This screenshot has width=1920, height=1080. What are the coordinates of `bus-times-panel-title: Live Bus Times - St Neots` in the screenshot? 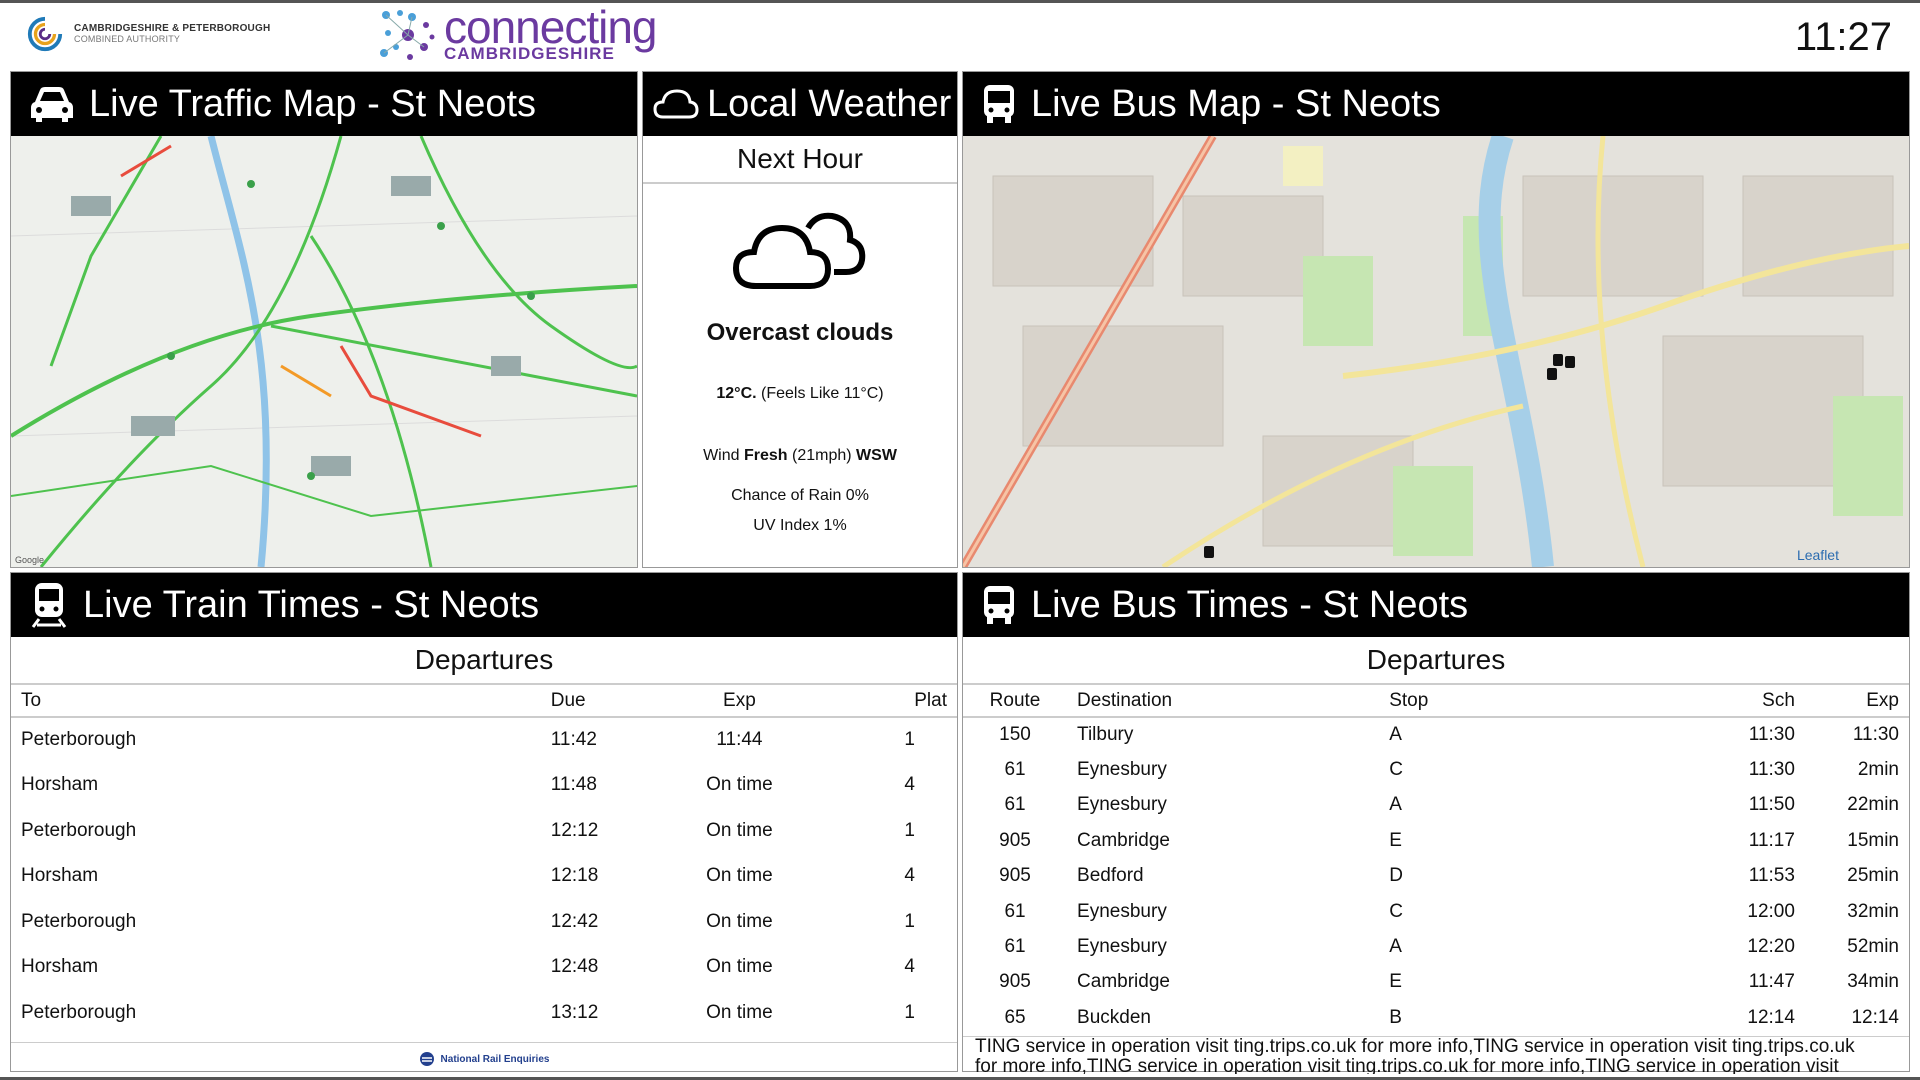 It's located at (1250, 604).